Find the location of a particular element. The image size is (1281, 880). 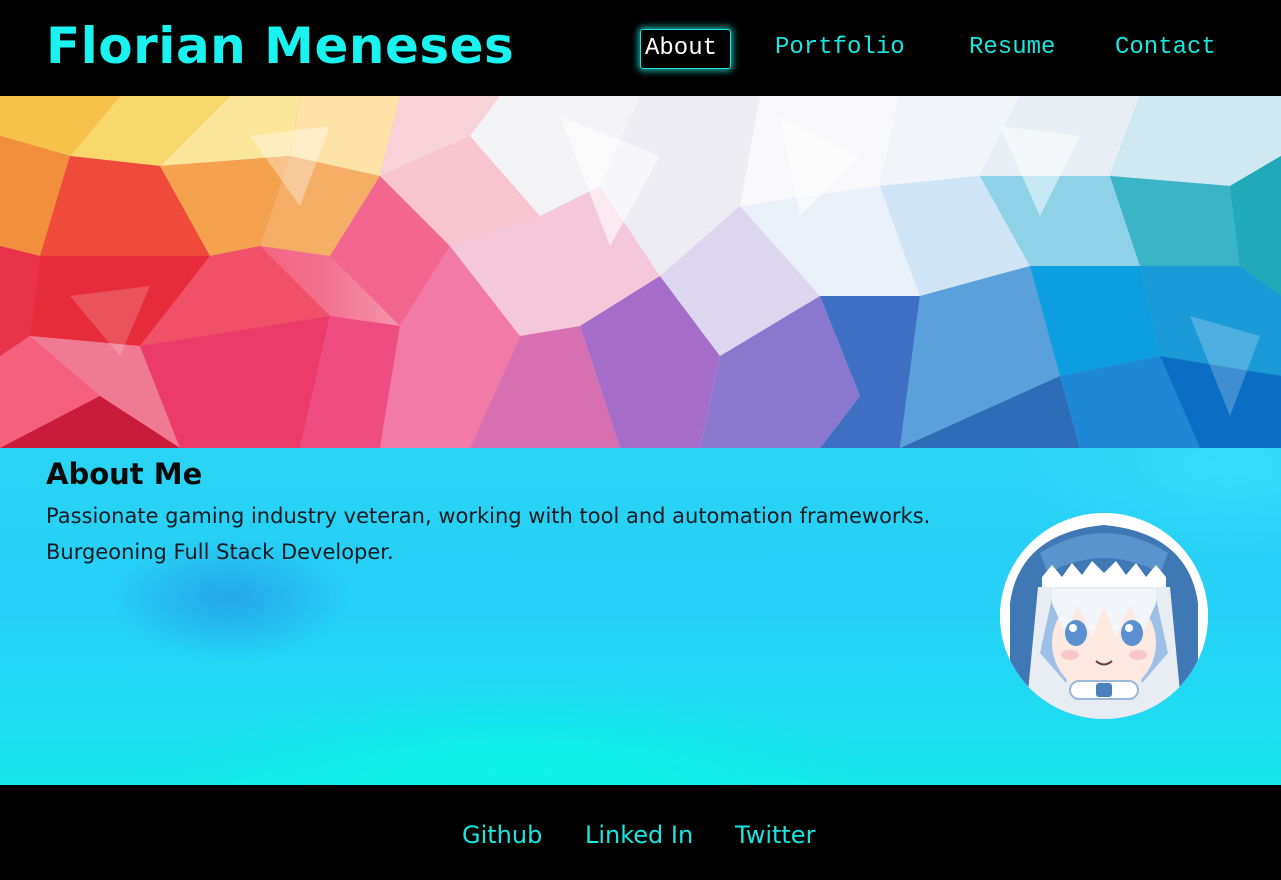

footer-link-twitter: Twitter is located at coordinates (775, 835).